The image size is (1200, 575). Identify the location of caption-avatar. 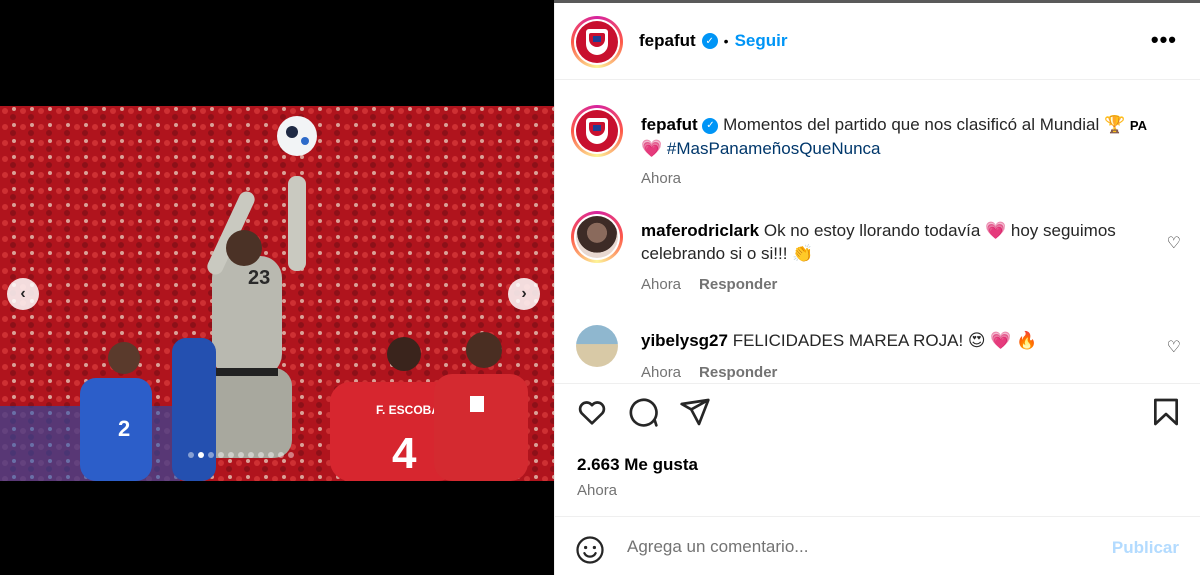
(597, 131).